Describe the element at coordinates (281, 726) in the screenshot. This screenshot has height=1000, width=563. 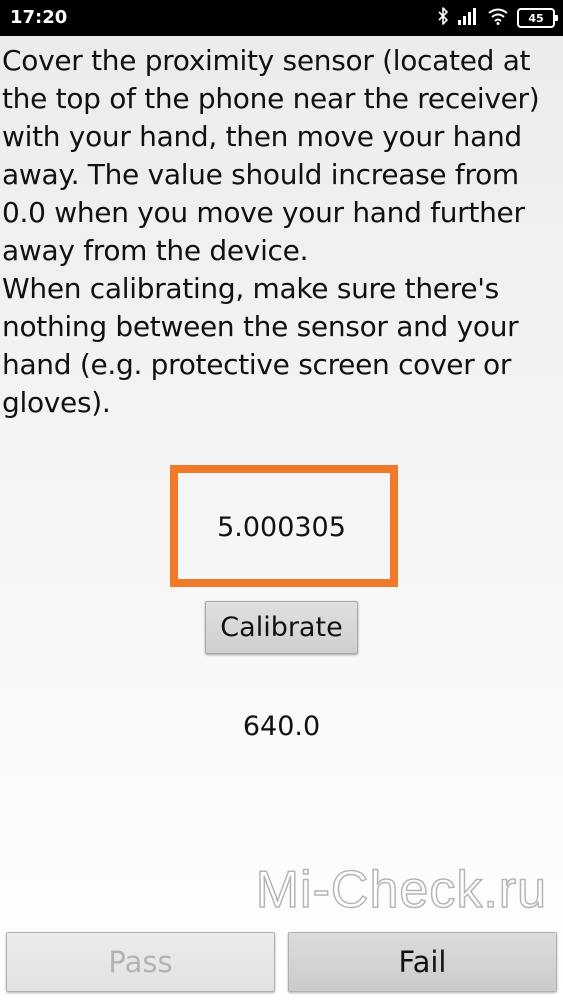
I see `sensor-max-value: 640.0` at that location.